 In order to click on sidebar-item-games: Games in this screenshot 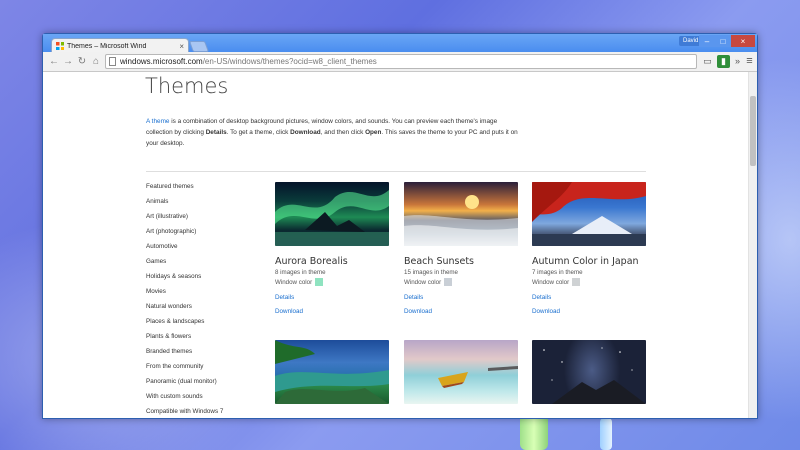, I will do `click(201, 264)`.